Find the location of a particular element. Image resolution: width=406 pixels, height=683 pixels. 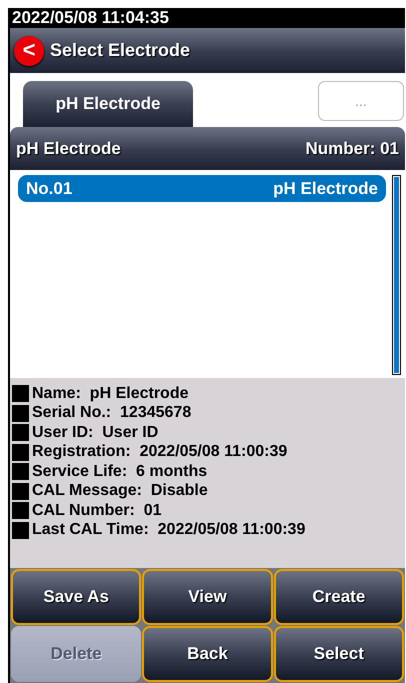

action-button: Select is located at coordinates (339, 654).